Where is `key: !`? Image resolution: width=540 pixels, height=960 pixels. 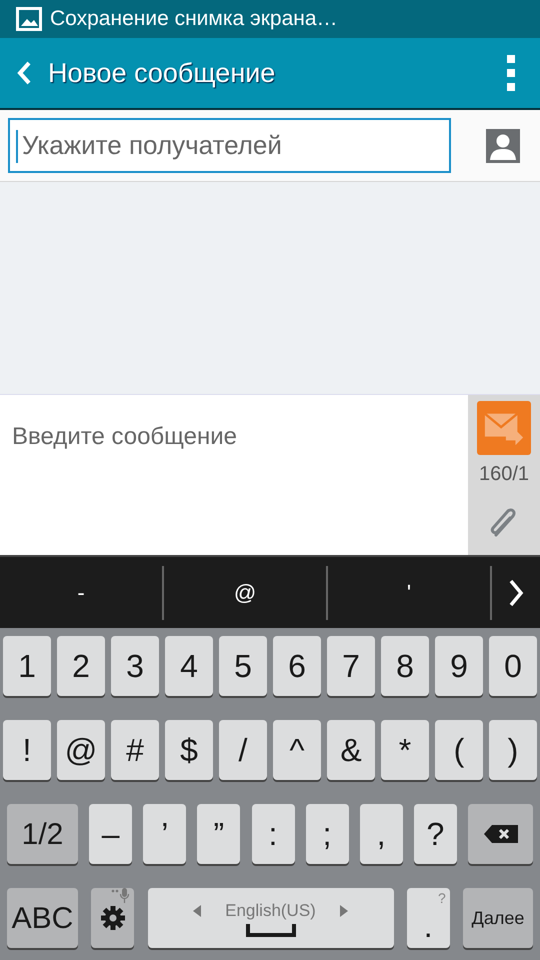
key: ! is located at coordinates (27, 750).